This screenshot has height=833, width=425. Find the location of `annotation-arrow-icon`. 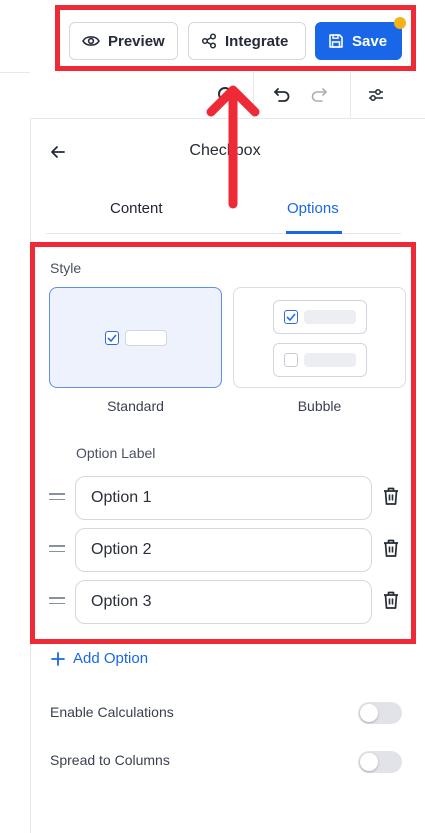

annotation-arrow-icon is located at coordinates (233, 147).